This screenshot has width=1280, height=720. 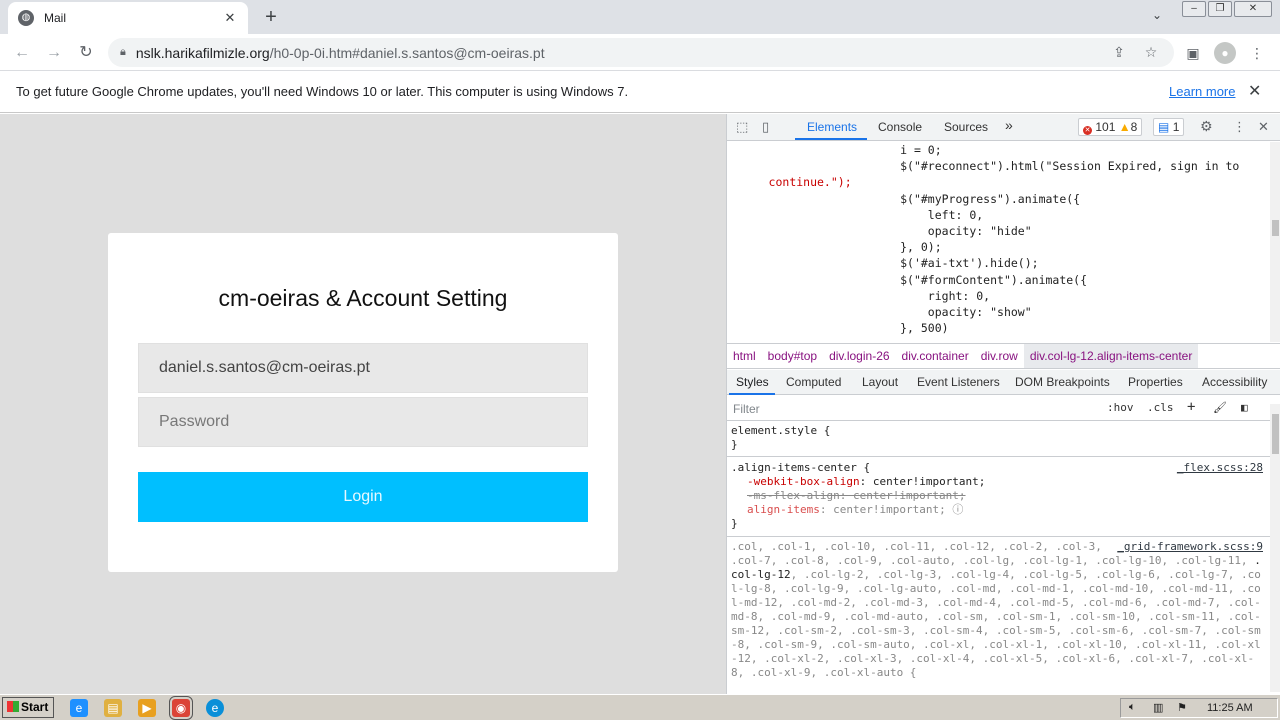 What do you see at coordinates (1187, 547) in the screenshot?
I see `rule-source-link: _grid-framework.scss:9` at bounding box center [1187, 547].